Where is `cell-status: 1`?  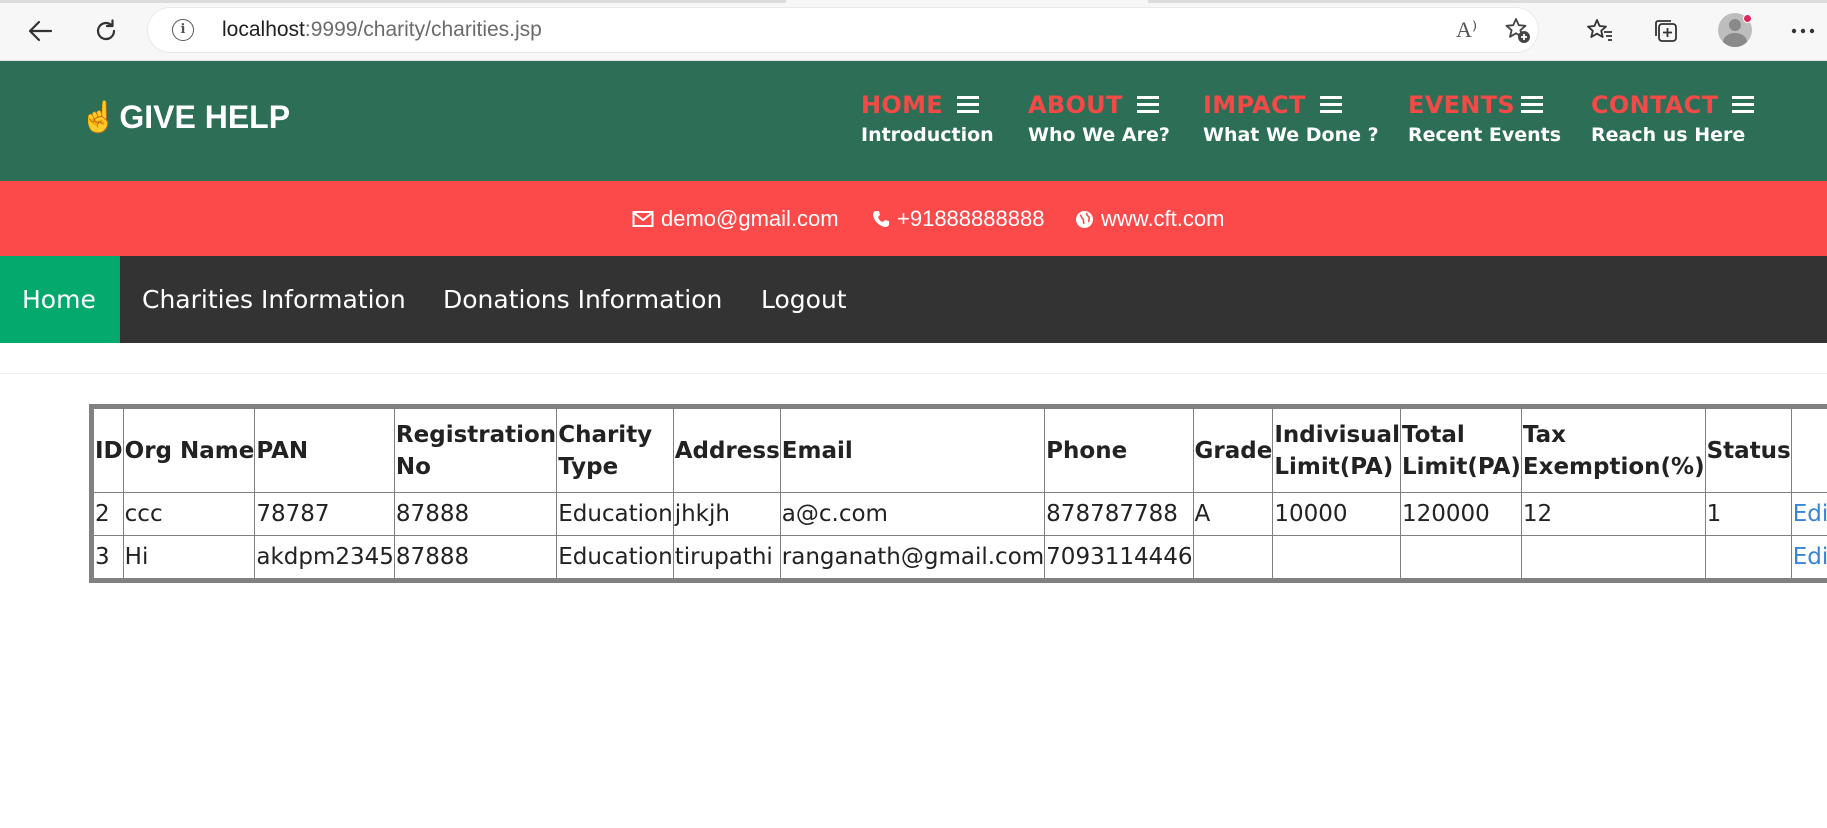
cell-status: 1 is located at coordinates (1748, 514).